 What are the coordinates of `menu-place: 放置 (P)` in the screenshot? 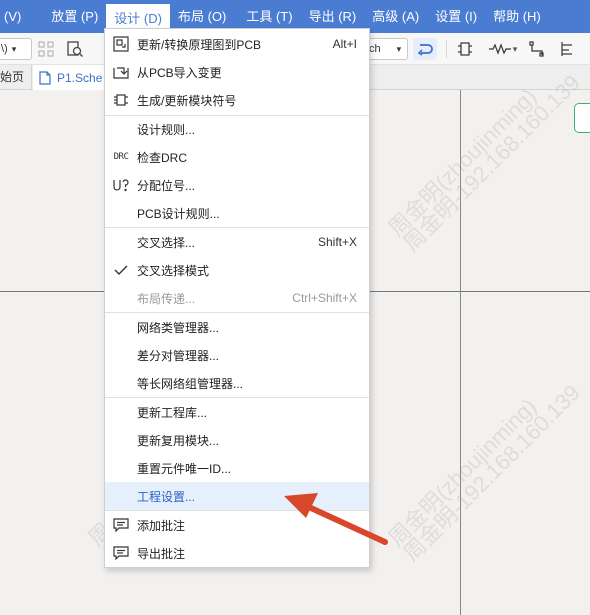 It's located at (74, 16).